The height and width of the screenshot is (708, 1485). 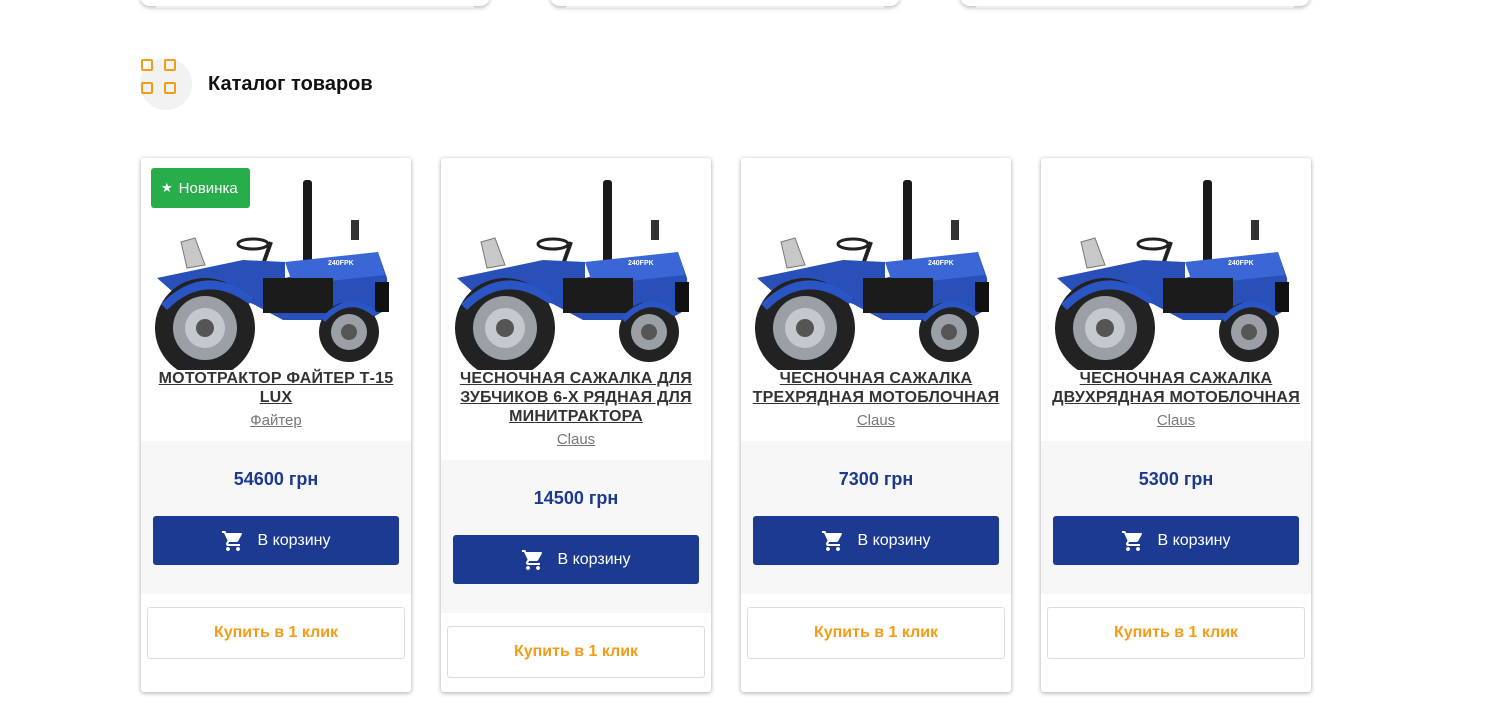 I want to click on product-title-link: ЧЕСНОЧНАЯ САЖАЛКА ДВУХРЯДНАЯ МОТОБЛОЧНАЯ, so click(x=1176, y=388).